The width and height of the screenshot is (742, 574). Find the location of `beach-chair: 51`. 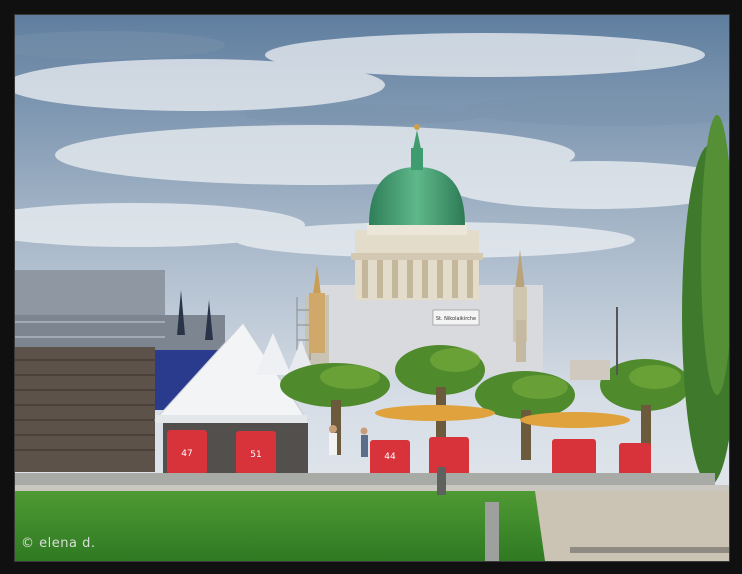

beach-chair: 51 is located at coordinates (256, 452).